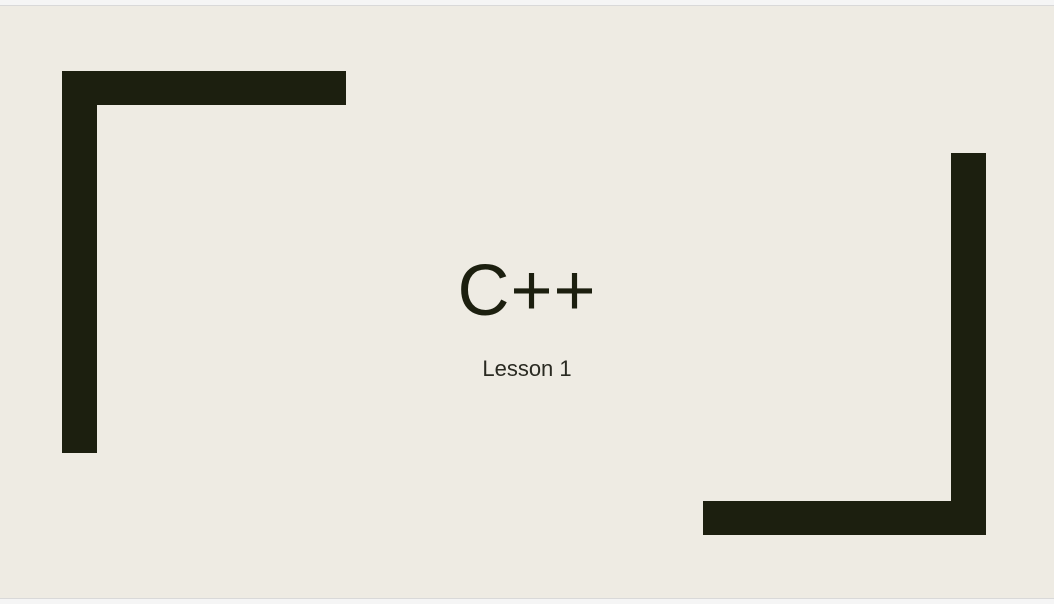  I want to click on slide-title: C++, so click(527, 291).